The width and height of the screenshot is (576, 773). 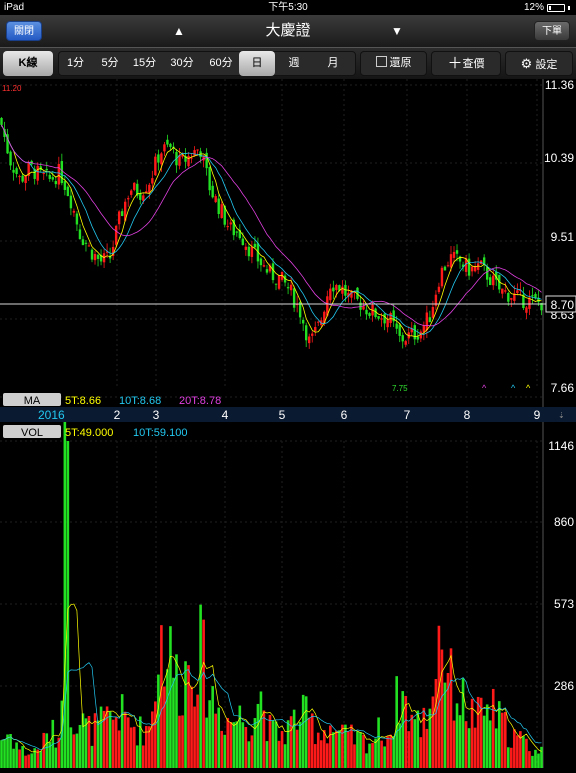 I want to click on lookup-button: ＋查價, so click(x=466, y=63).